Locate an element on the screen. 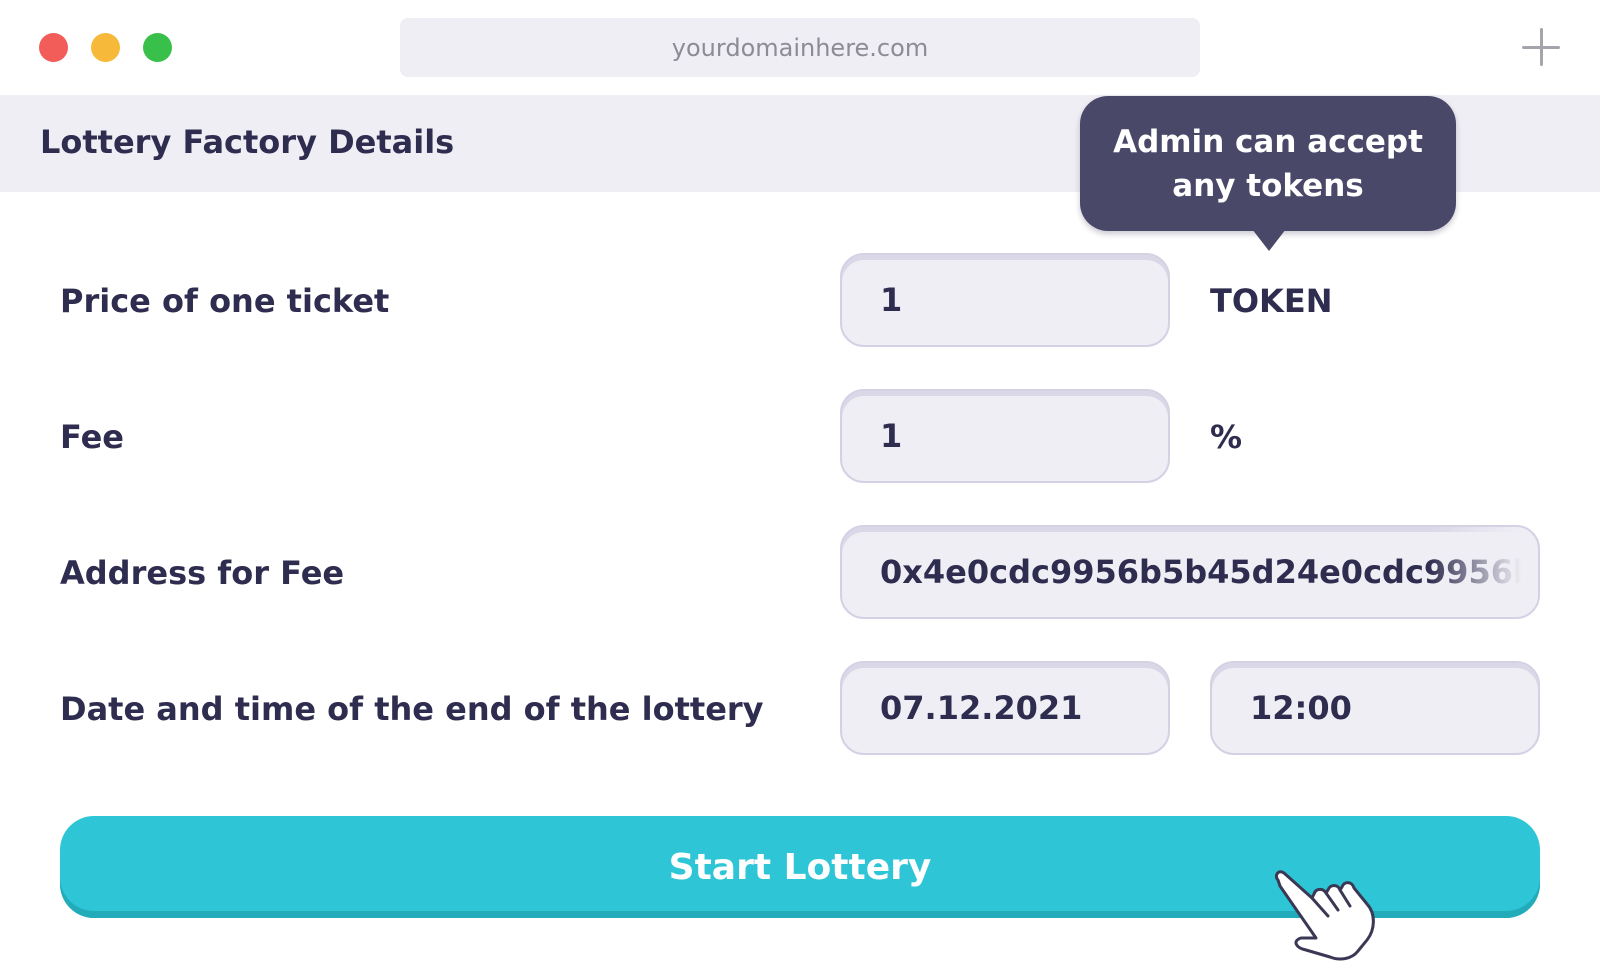  close-window-dot is located at coordinates (53, 47).